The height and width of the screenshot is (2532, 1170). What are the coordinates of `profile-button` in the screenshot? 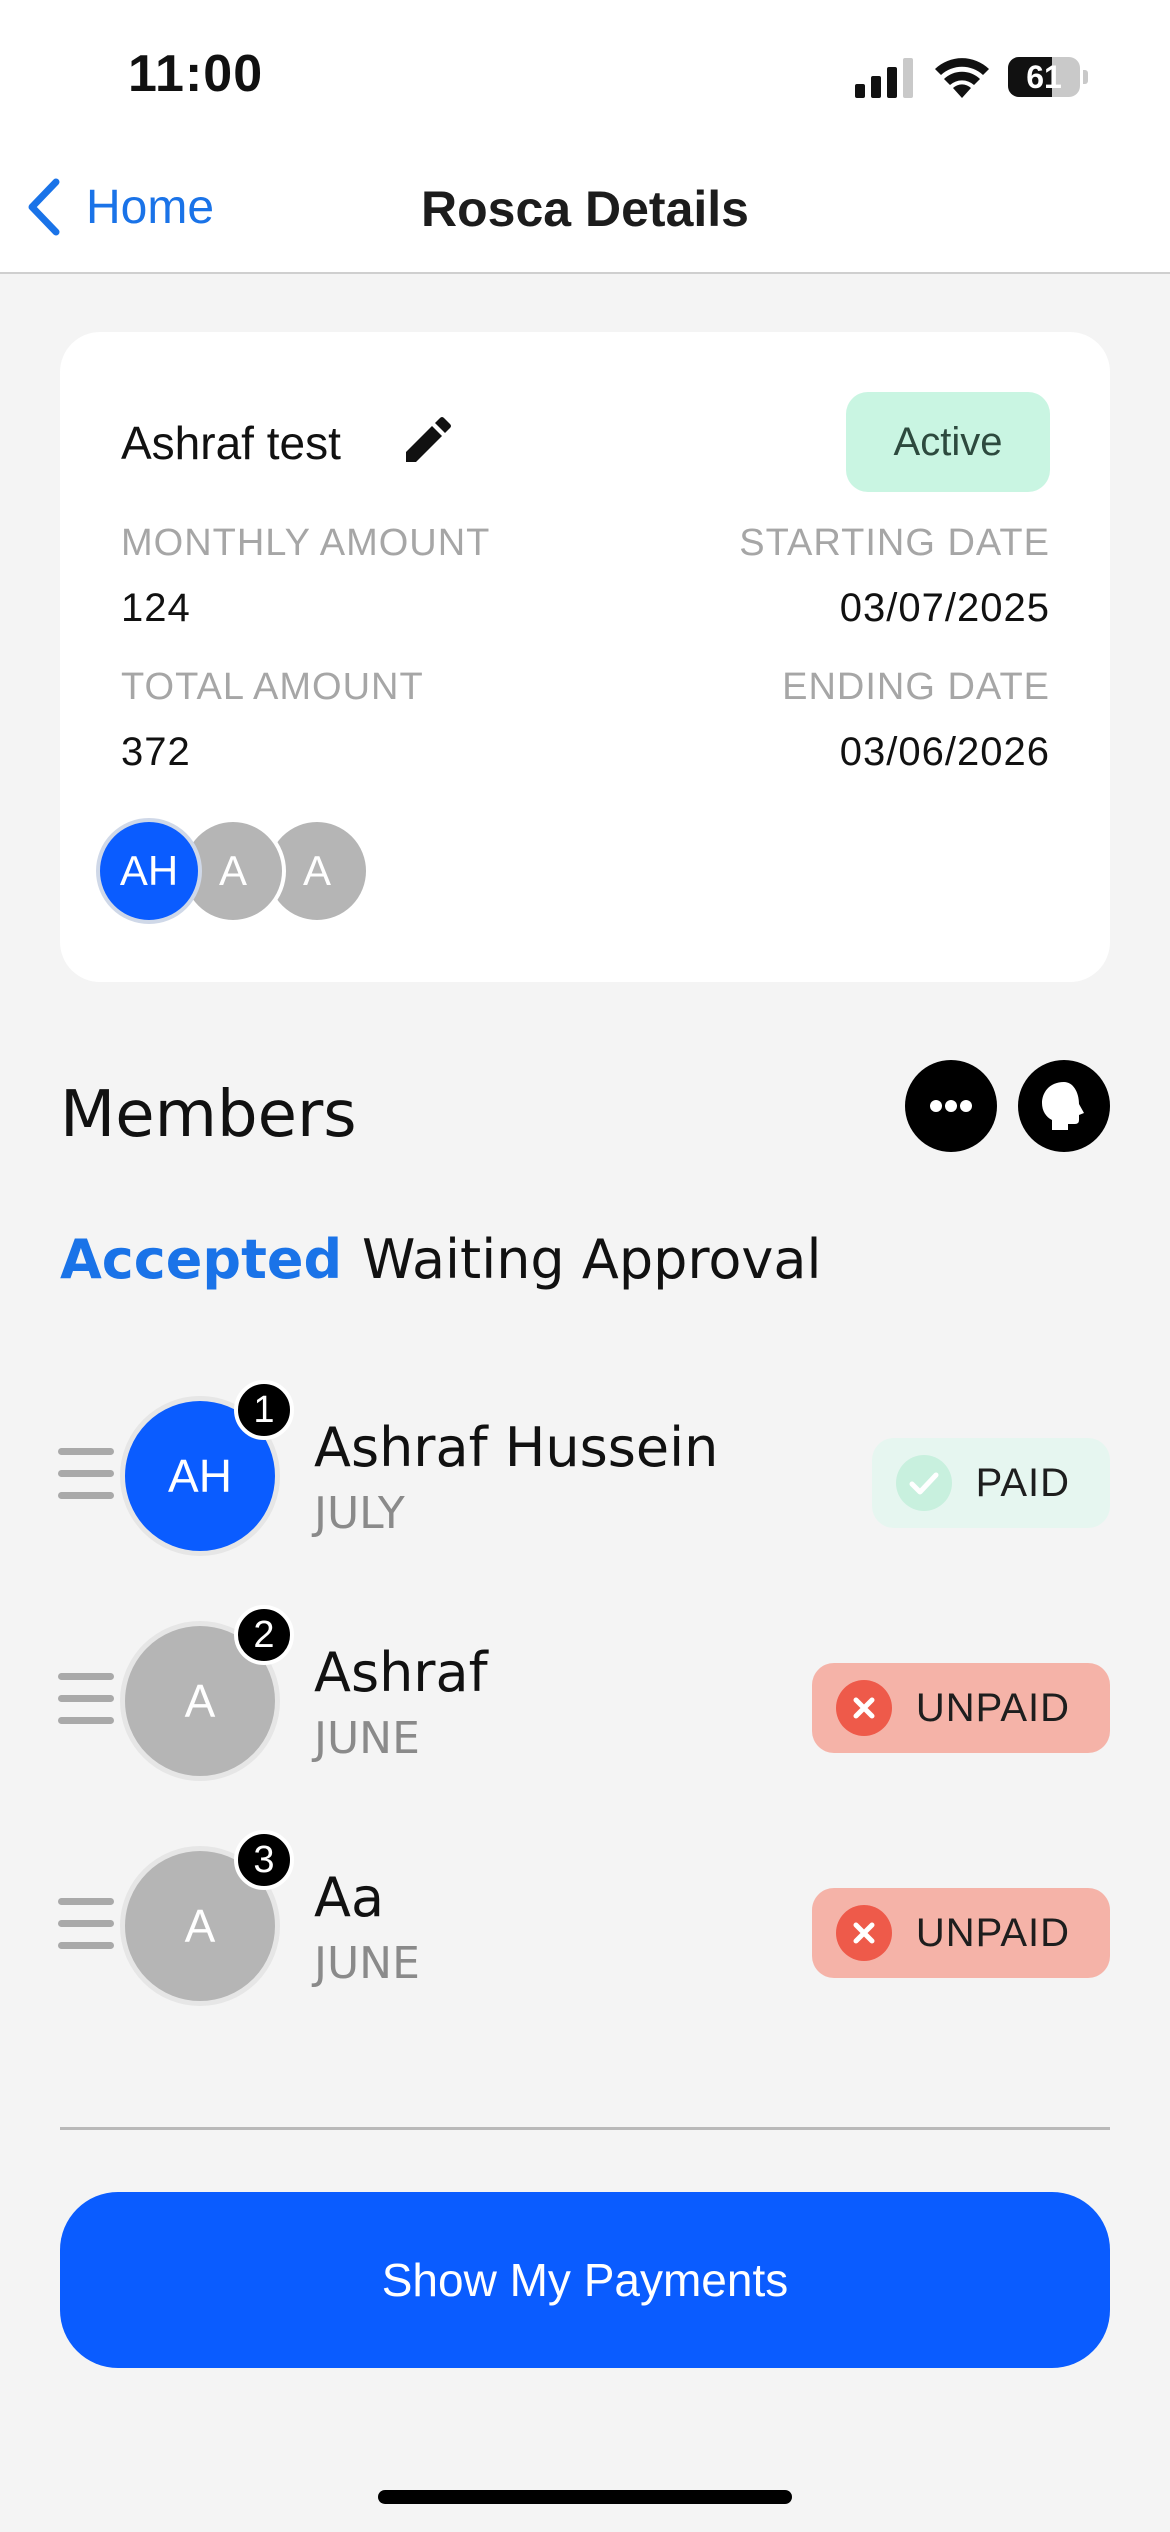 It's located at (1064, 1106).